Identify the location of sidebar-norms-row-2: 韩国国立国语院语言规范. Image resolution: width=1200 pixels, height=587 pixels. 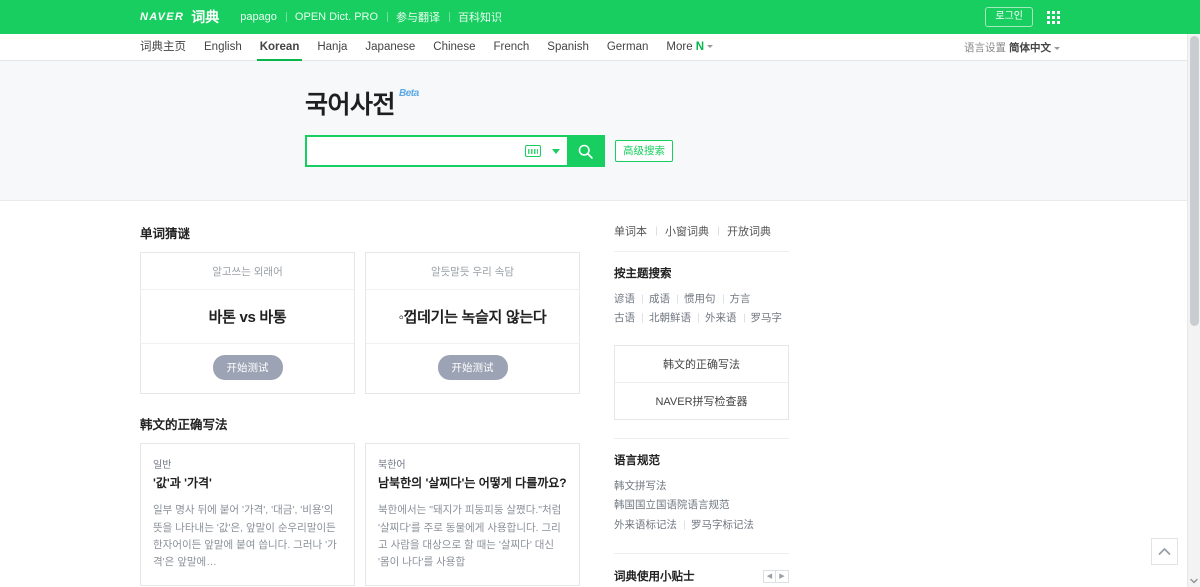
(701, 505).